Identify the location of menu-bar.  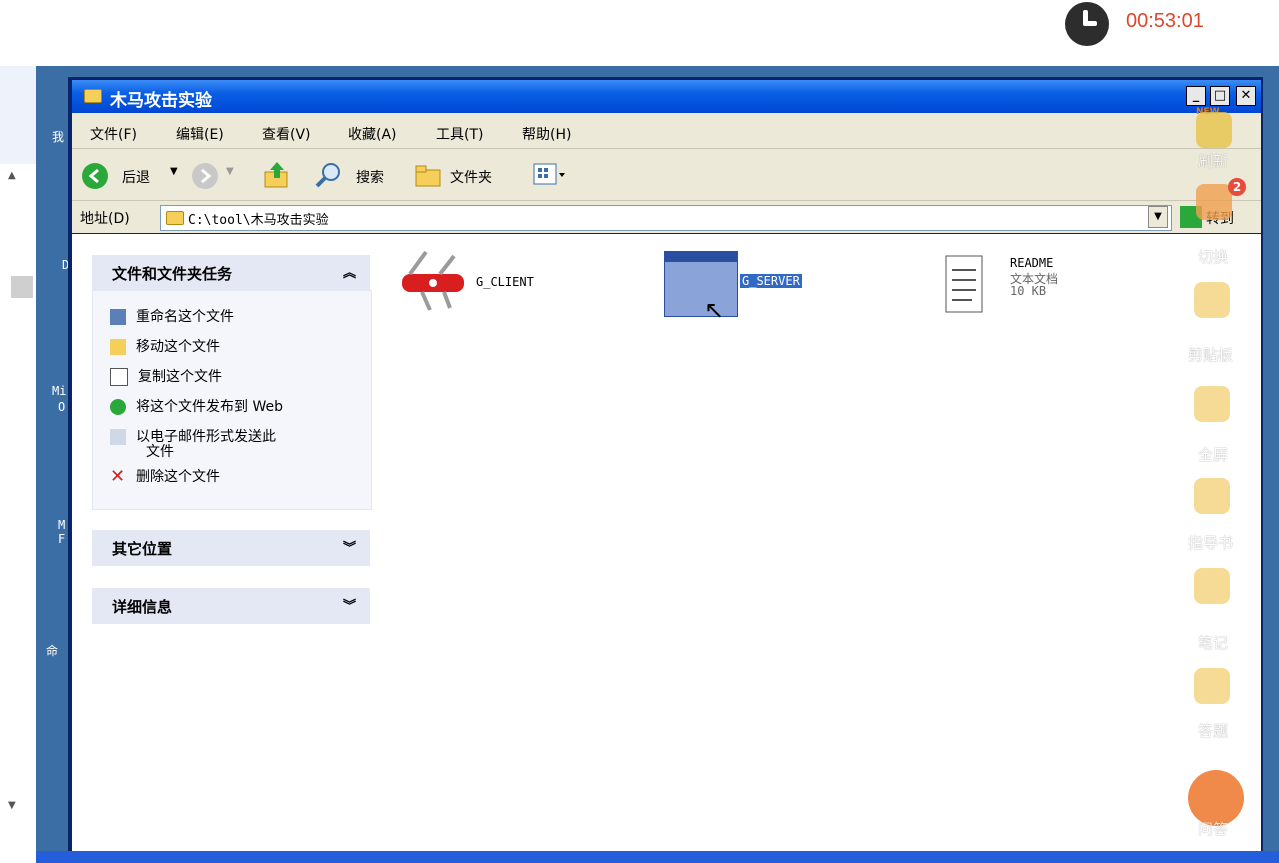
(666, 131).